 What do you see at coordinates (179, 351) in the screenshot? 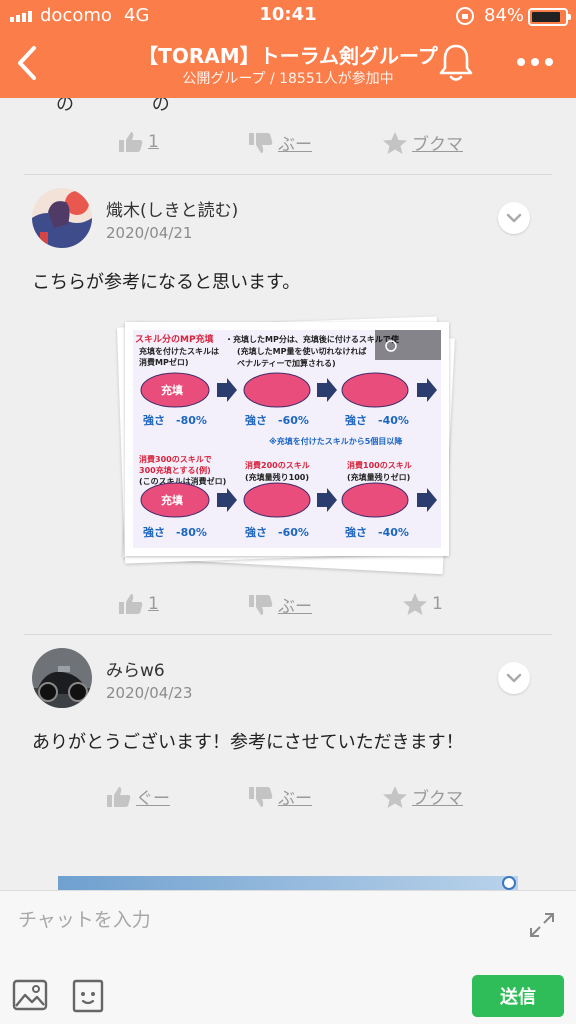
I see `infographic-text: 充填を付けたスキルは` at bounding box center [179, 351].